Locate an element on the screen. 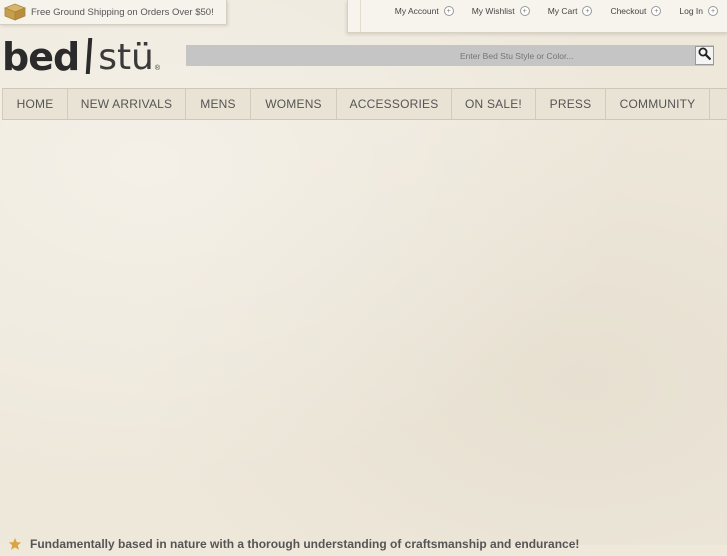 This screenshot has width=727, height=556. nav-home: HOME is located at coordinates (35, 104).